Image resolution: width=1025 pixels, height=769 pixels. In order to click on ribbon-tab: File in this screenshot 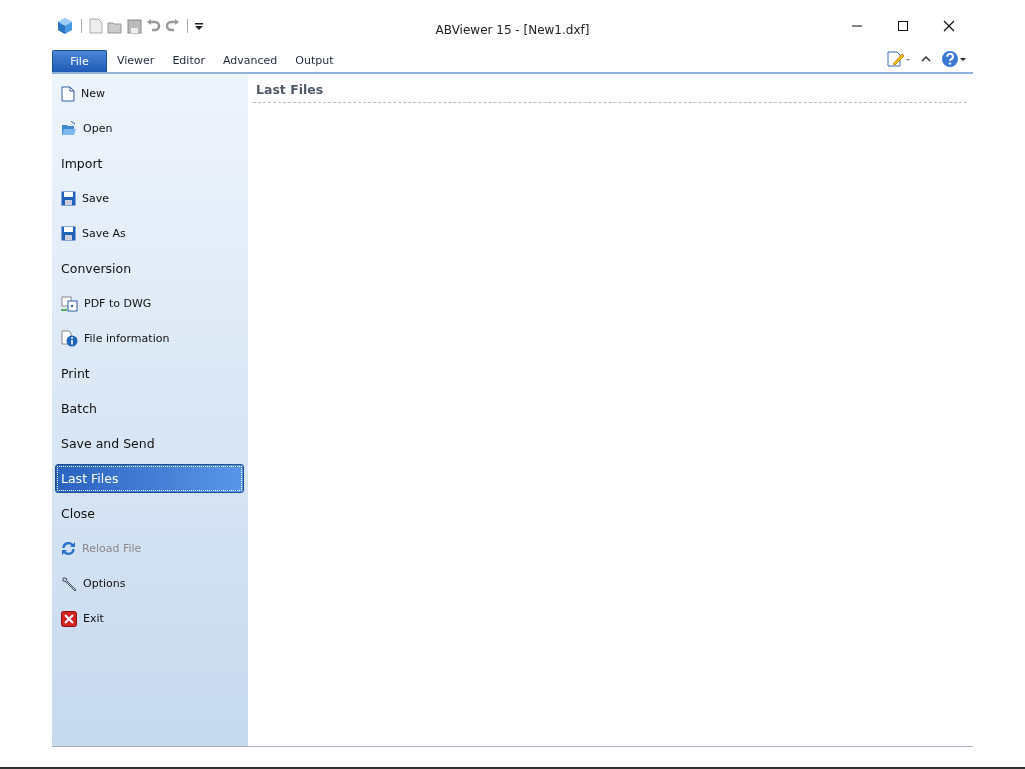, I will do `click(79, 61)`.